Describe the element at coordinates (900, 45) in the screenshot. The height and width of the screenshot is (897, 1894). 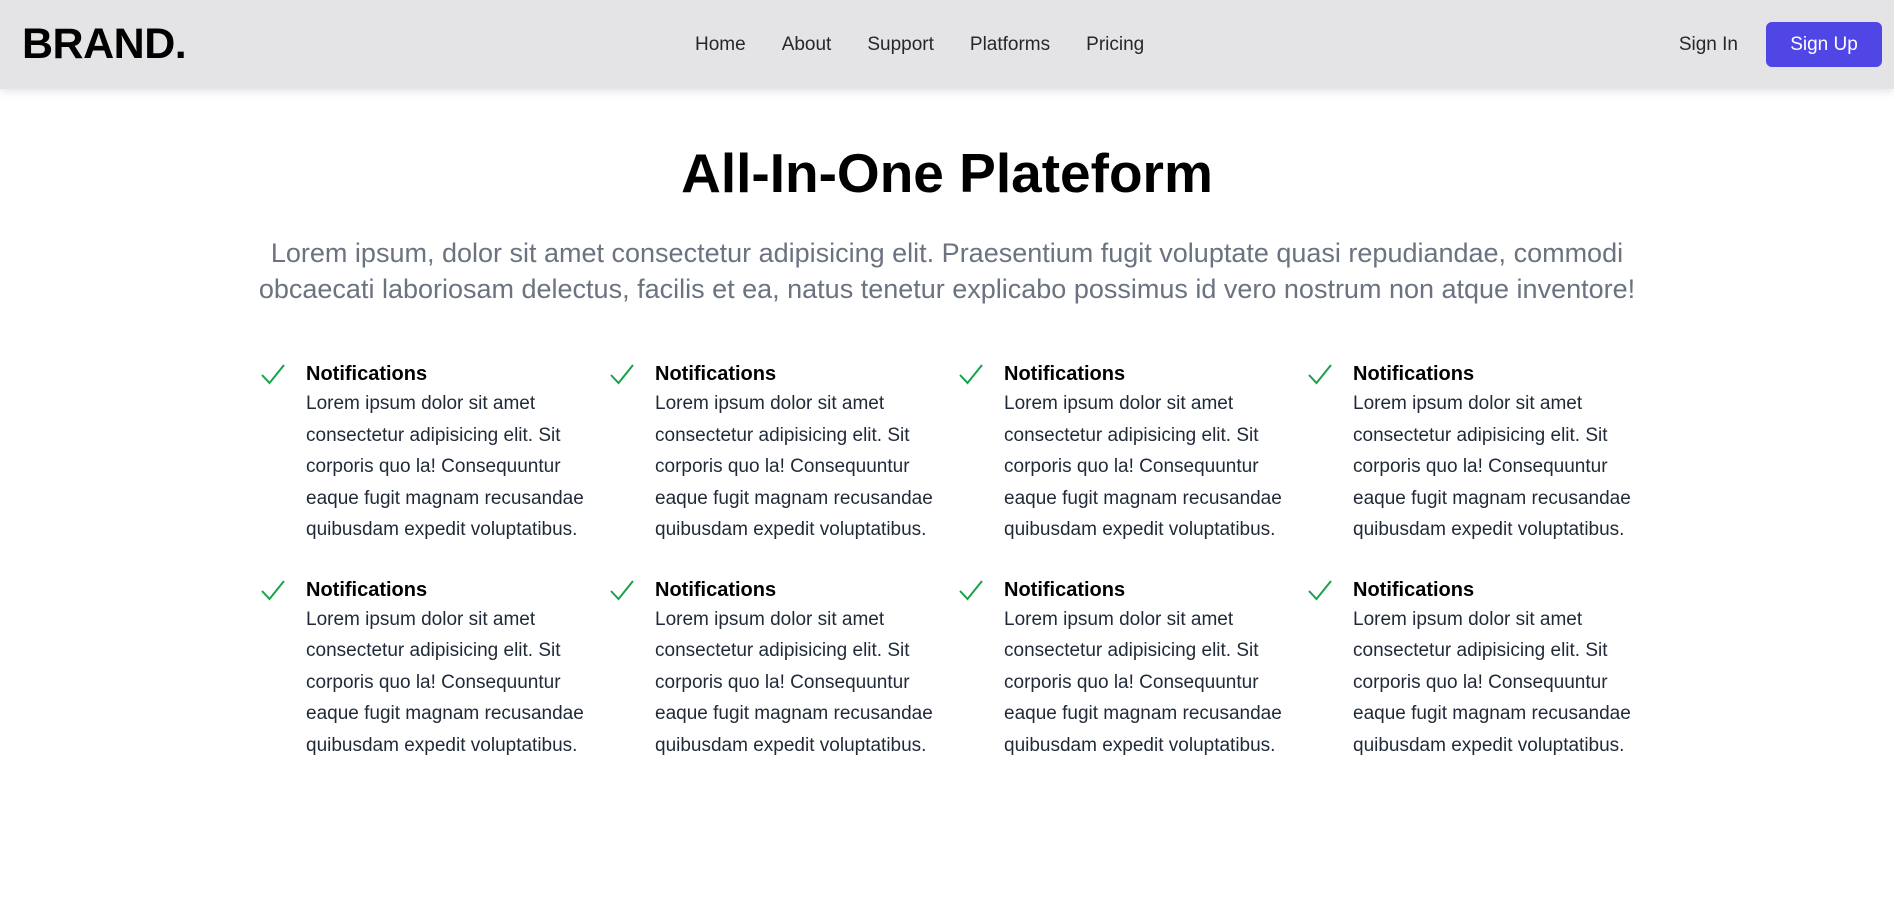
I see `nav-link-support: Support` at that location.